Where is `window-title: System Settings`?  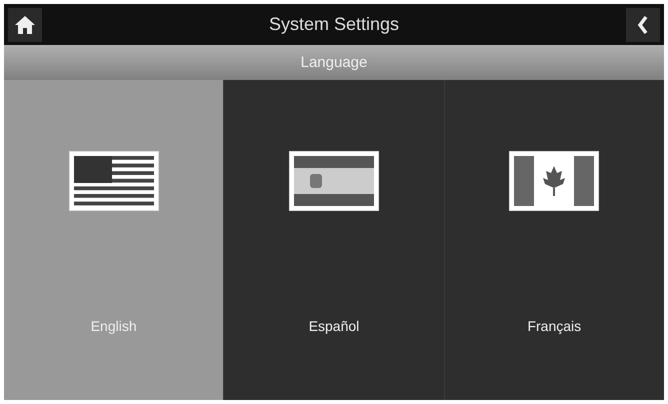
window-title: System Settings is located at coordinates (334, 24).